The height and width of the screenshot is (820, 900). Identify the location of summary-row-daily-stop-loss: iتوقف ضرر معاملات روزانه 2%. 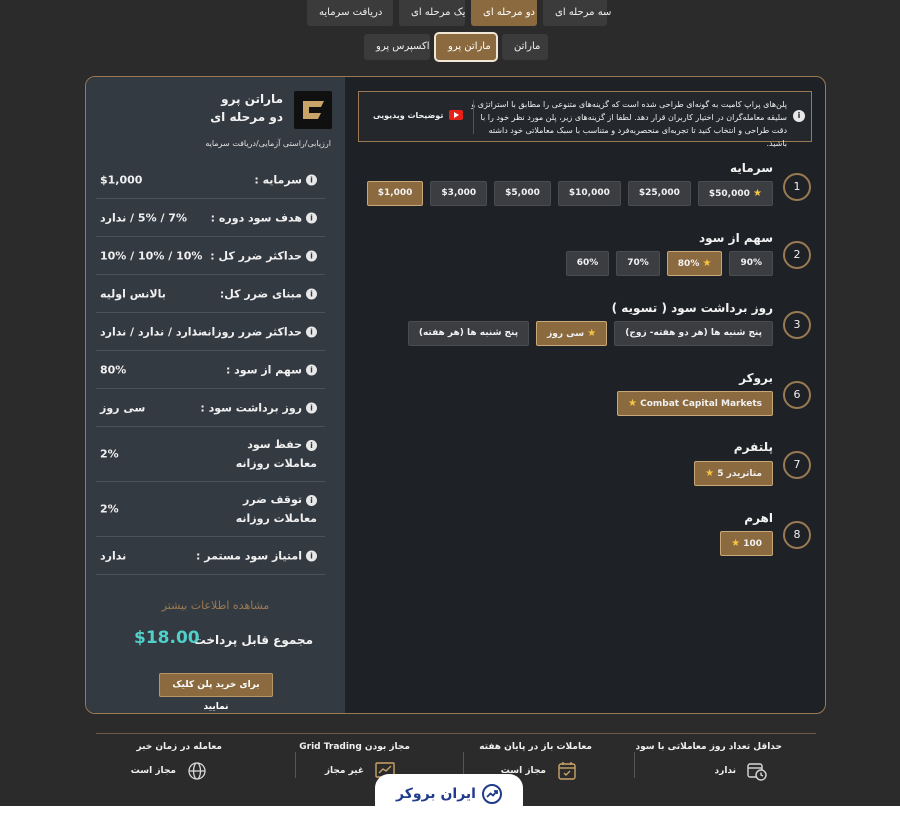
(210, 509).